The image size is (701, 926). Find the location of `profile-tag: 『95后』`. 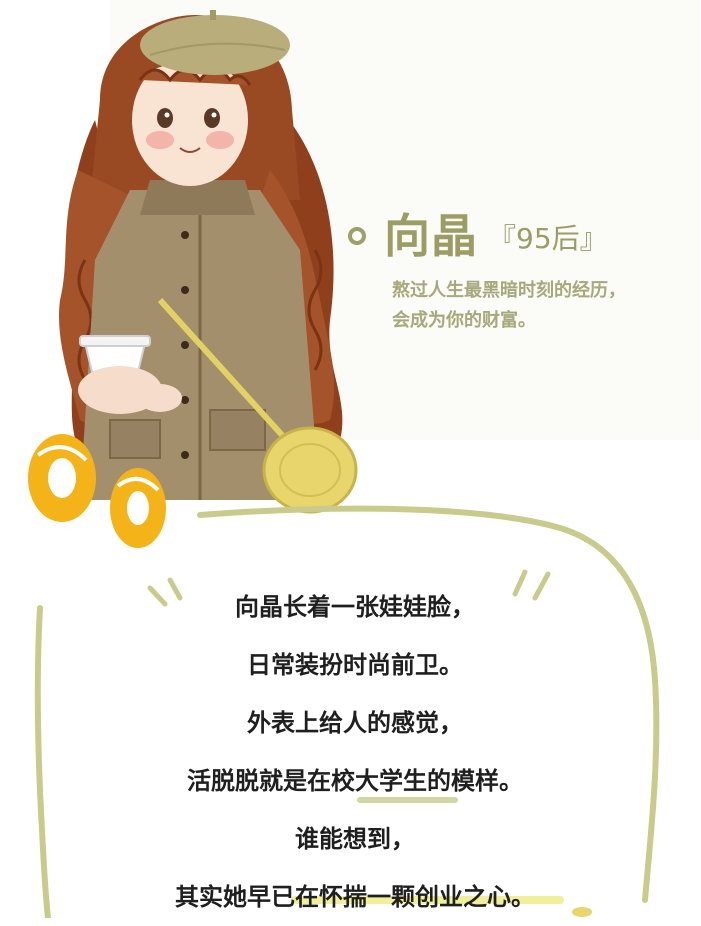

profile-tag: 『95后』 is located at coordinates (548, 238).